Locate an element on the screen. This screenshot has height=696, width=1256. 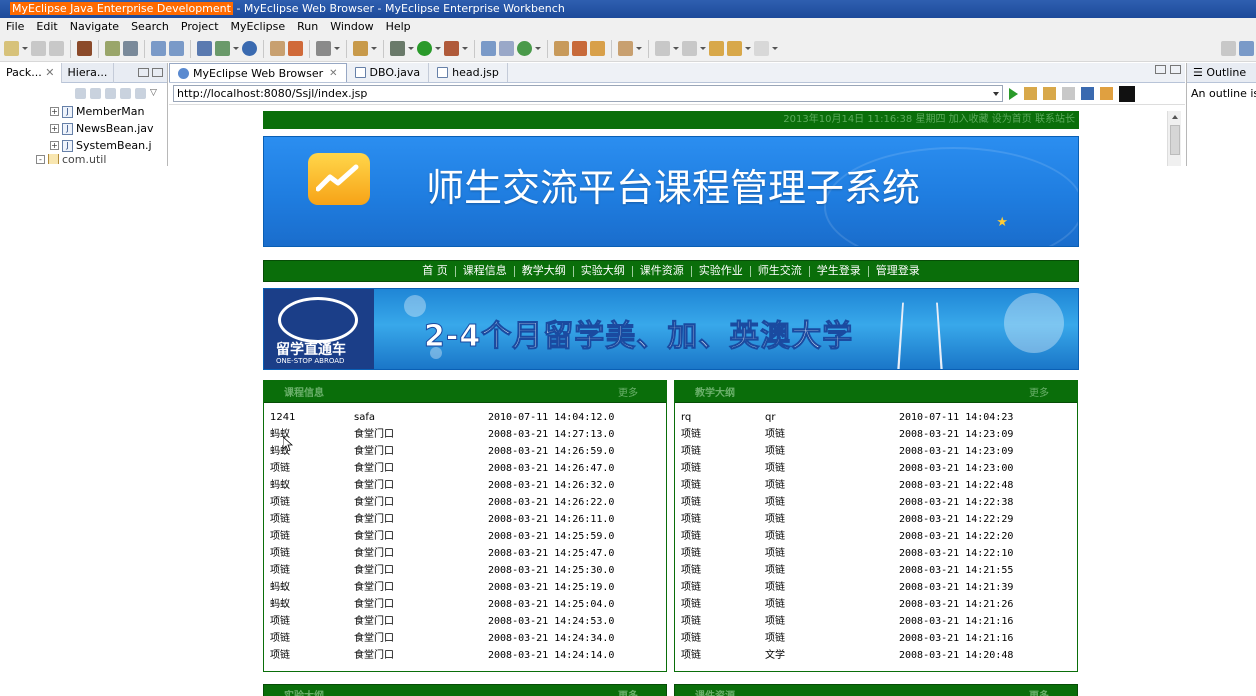
list-item: 项链 项链 2008-03-21 14:21:16 is located at coordinates (876, 621).